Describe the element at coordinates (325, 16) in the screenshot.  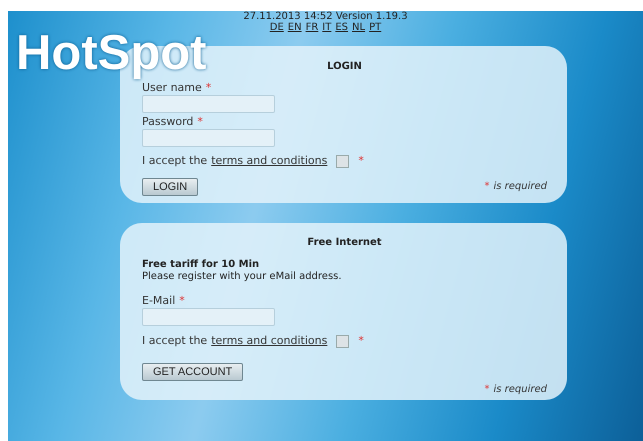
I see `version-text: 27.11.2013 14:52 Version 1.19.3` at that location.